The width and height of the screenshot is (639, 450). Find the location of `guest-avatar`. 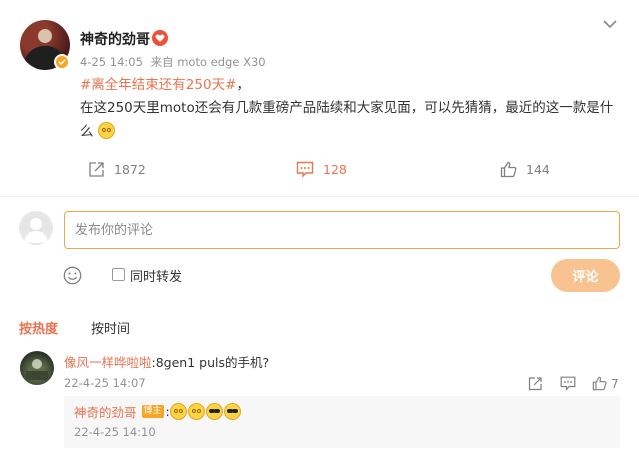

guest-avatar is located at coordinates (36, 228).